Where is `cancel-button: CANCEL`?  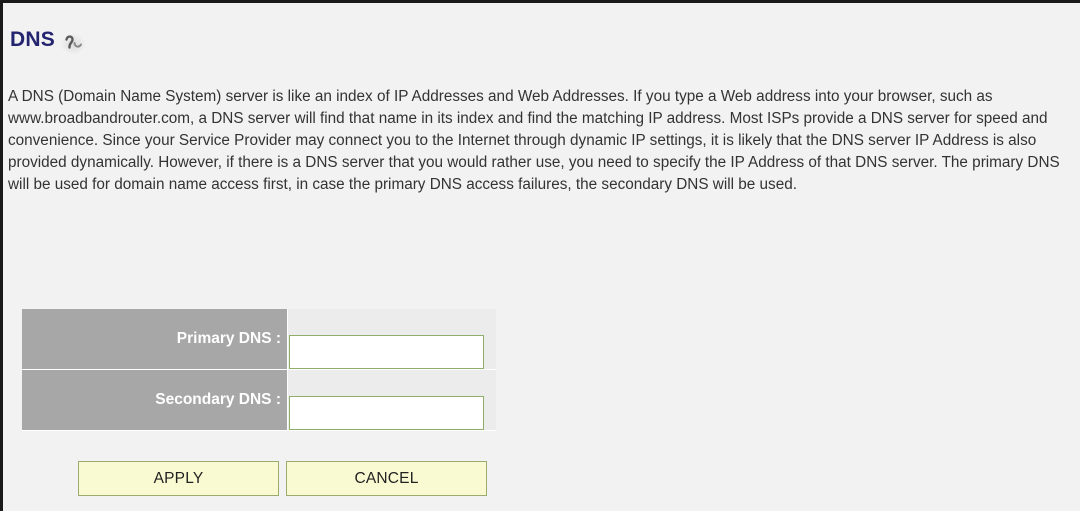 cancel-button: CANCEL is located at coordinates (386, 478).